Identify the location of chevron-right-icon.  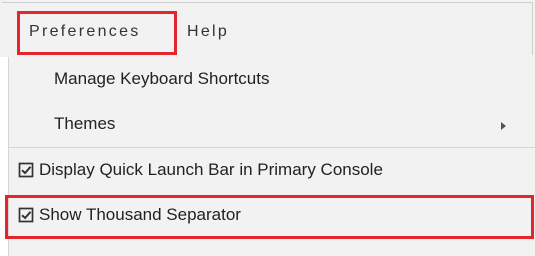
(503, 126).